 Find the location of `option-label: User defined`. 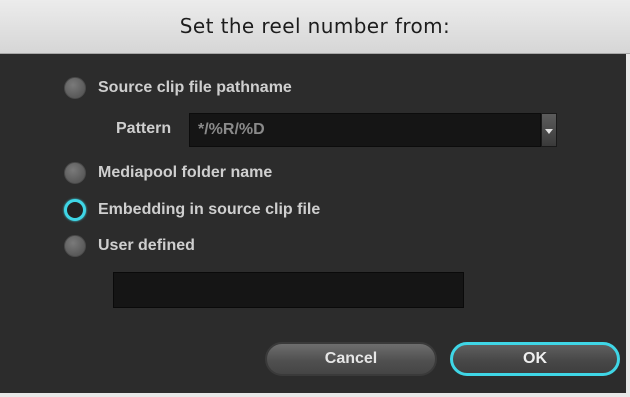

option-label: User defined is located at coordinates (146, 245).